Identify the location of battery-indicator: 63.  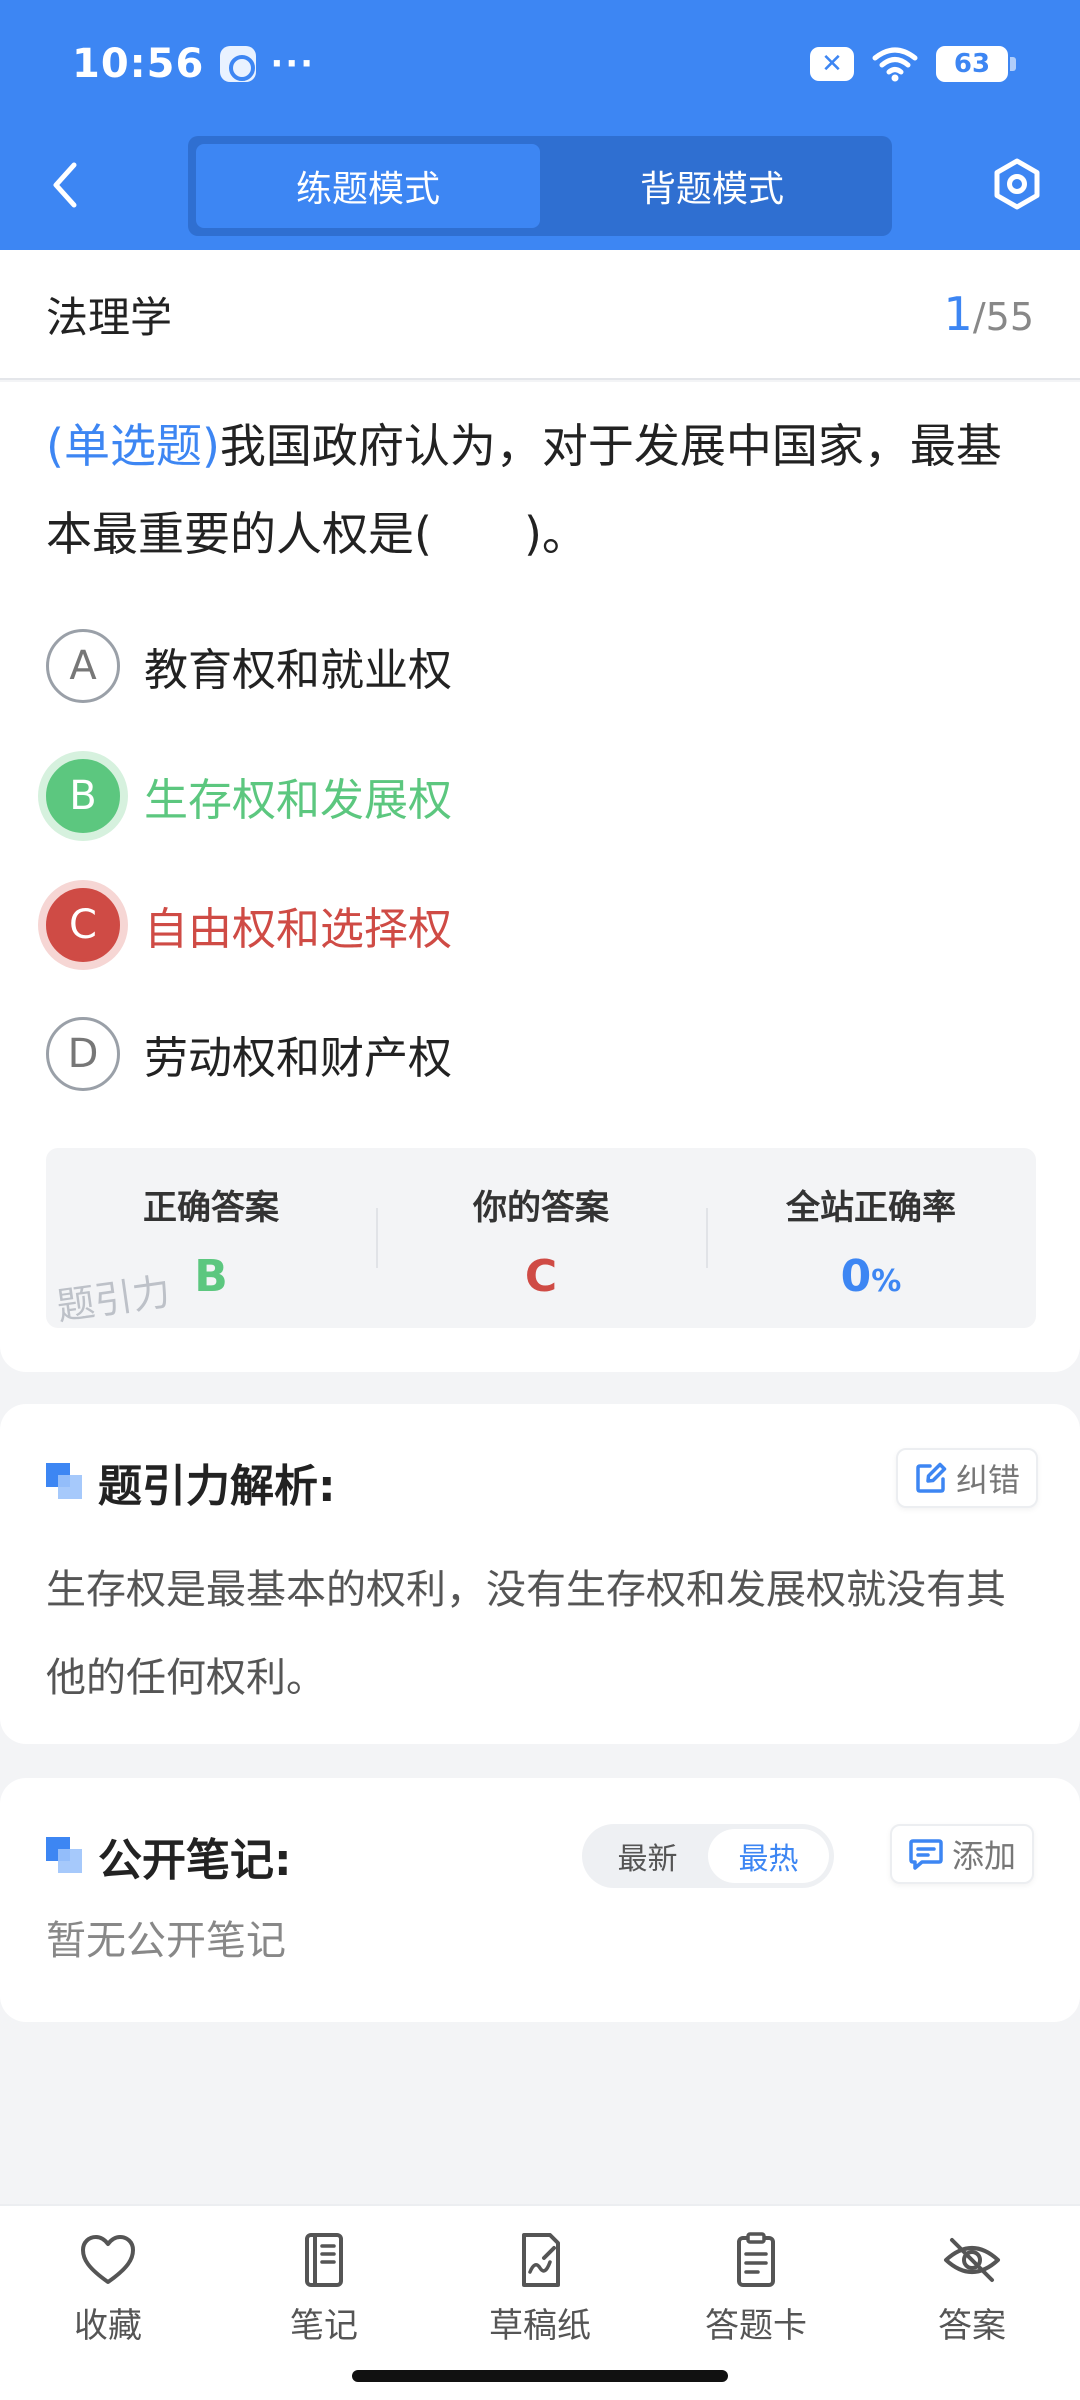
(976, 64).